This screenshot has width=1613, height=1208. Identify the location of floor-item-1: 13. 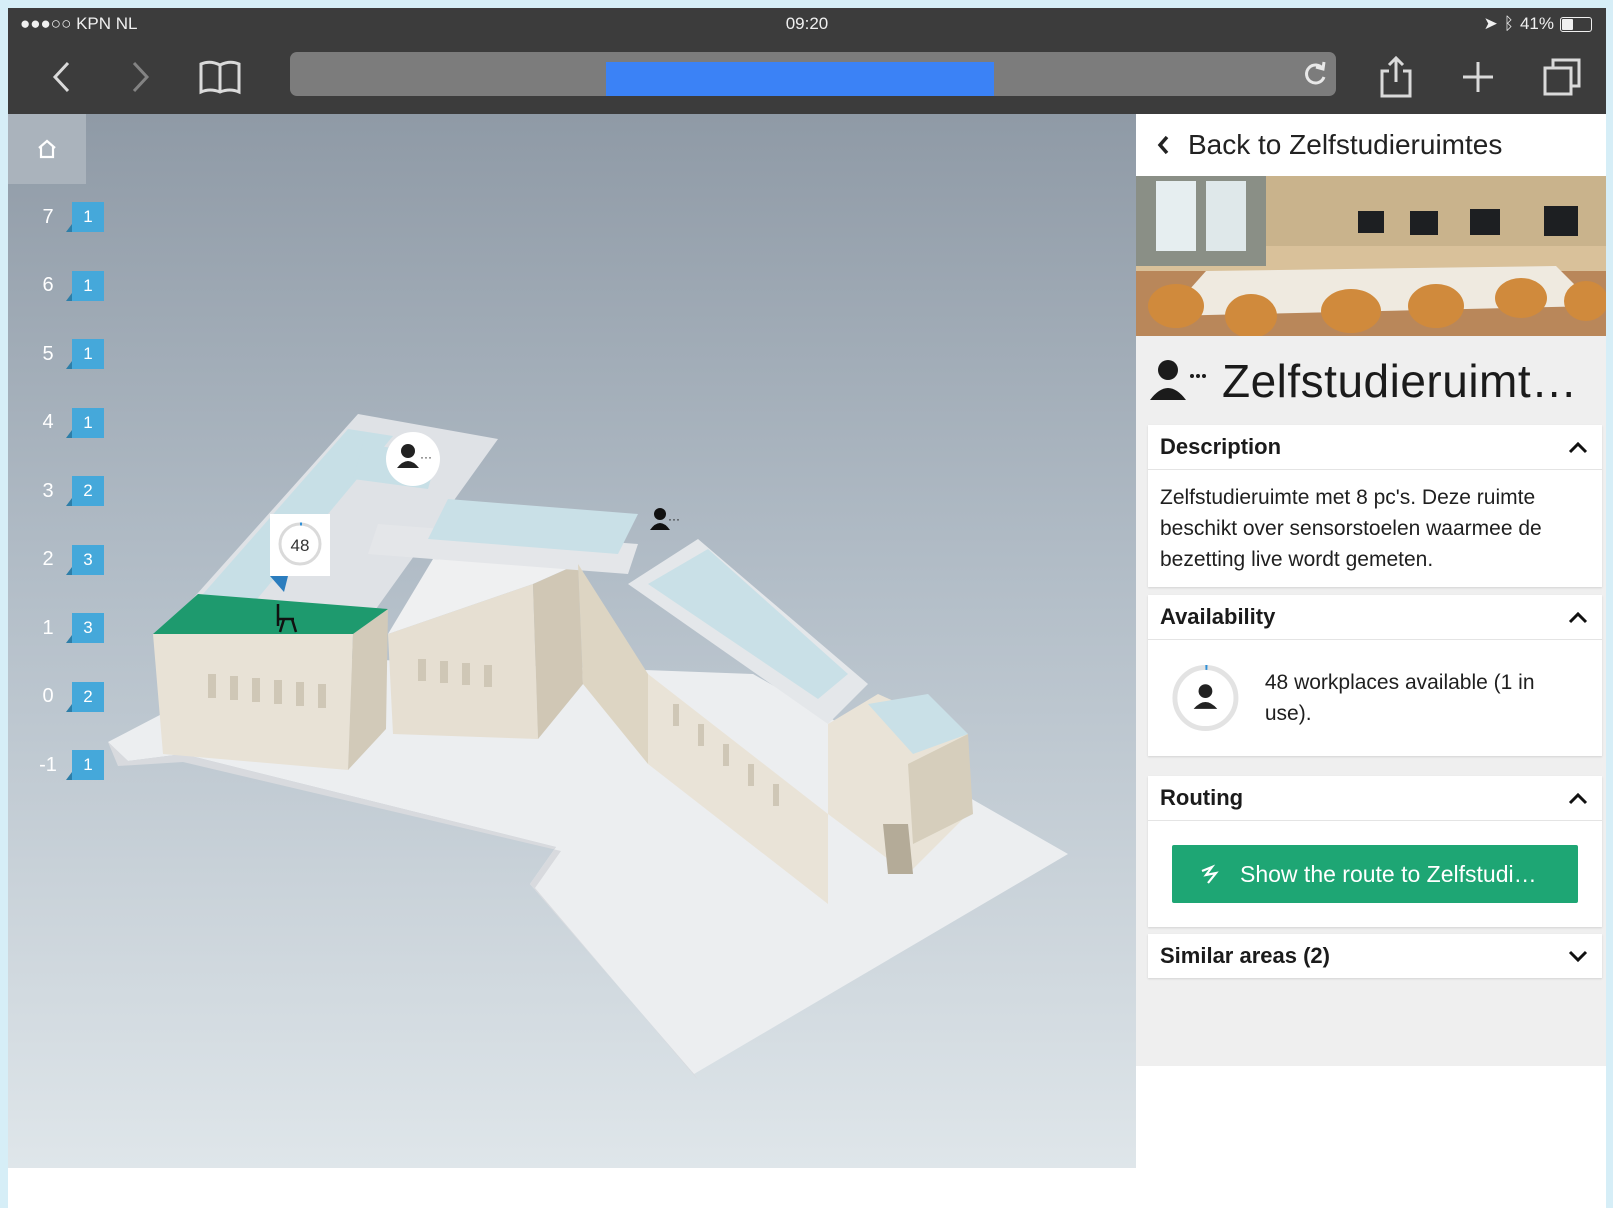
(69, 628).